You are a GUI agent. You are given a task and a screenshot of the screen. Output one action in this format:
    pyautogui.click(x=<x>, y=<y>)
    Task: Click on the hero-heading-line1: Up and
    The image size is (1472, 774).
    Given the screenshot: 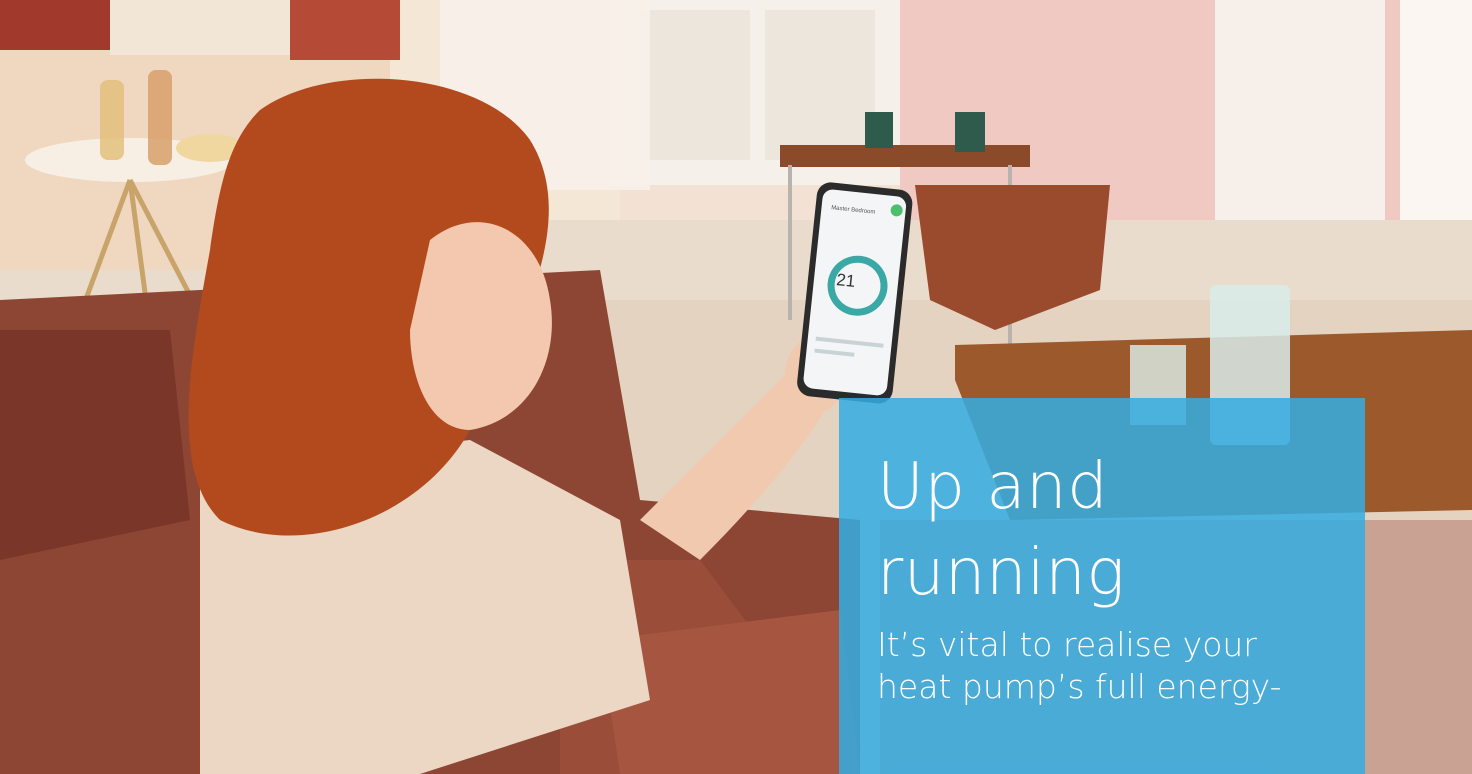 What is the action you would take?
    pyautogui.click(x=993, y=487)
    